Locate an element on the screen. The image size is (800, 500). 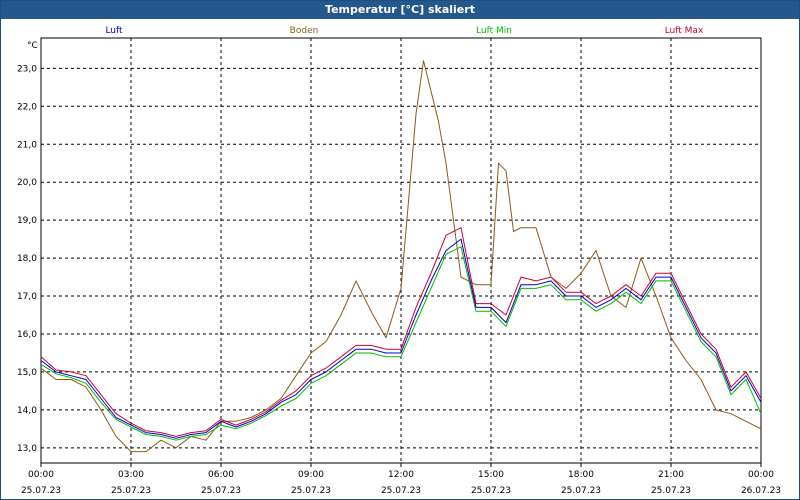
legend-entry: Luft Max is located at coordinates (684, 31).